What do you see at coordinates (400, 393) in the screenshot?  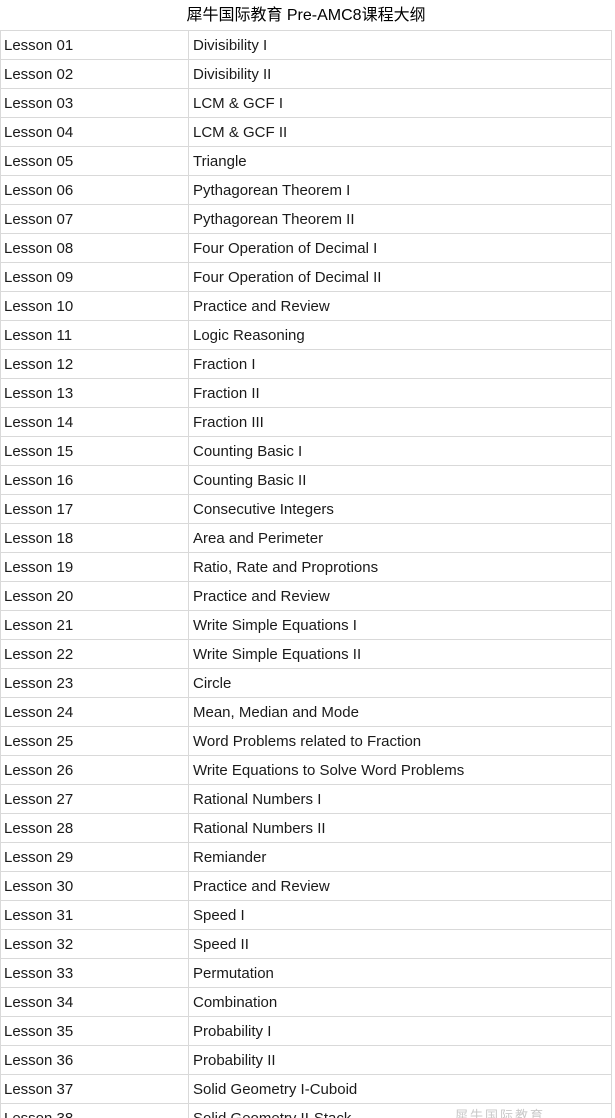 I see `lesson-topic-cell: Fraction II` at bounding box center [400, 393].